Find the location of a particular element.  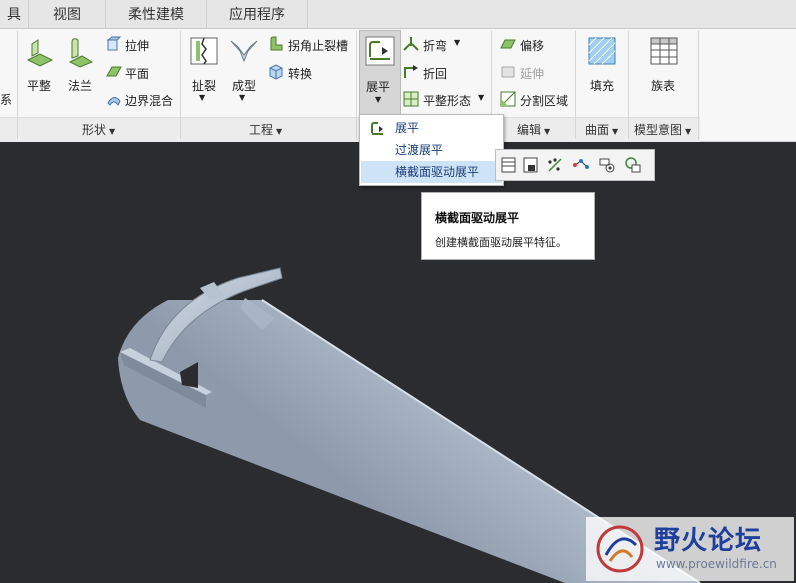

fill-icon is located at coordinates (602, 51).